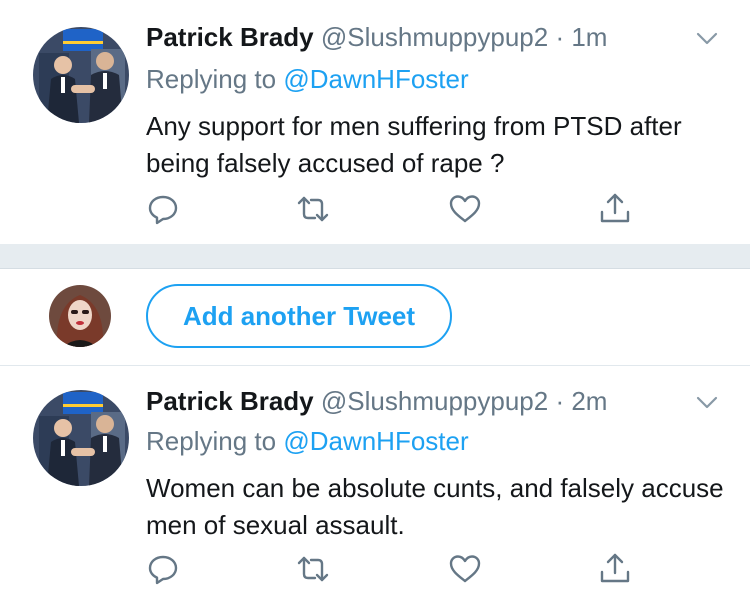  Describe the element at coordinates (589, 401) in the screenshot. I see `tweet-time: 2m` at that location.